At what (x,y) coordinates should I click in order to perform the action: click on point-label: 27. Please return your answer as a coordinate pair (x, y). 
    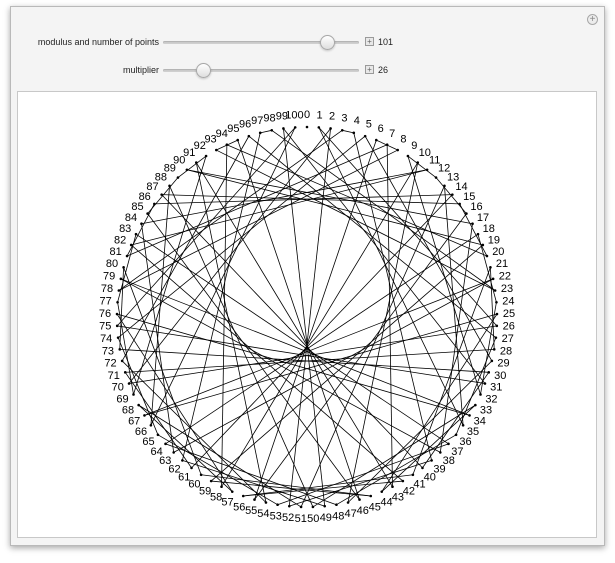
    Looking at the image, I should click on (508, 339).